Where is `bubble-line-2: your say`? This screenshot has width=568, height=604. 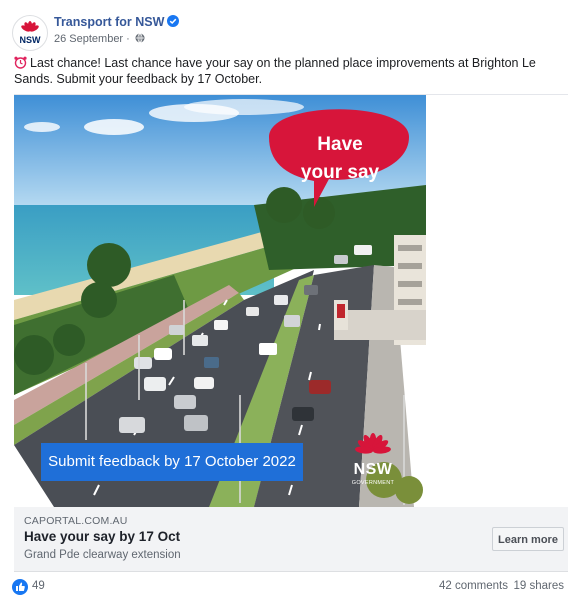 bubble-line-2: your say is located at coordinates (340, 172).